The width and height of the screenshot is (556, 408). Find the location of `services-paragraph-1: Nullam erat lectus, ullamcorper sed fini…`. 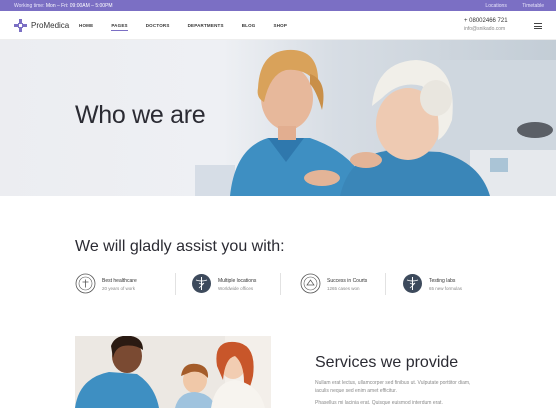

services-paragraph-1: Nullam erat lectus, ullamcorper sed fini… is located at coordinates (393, 387).